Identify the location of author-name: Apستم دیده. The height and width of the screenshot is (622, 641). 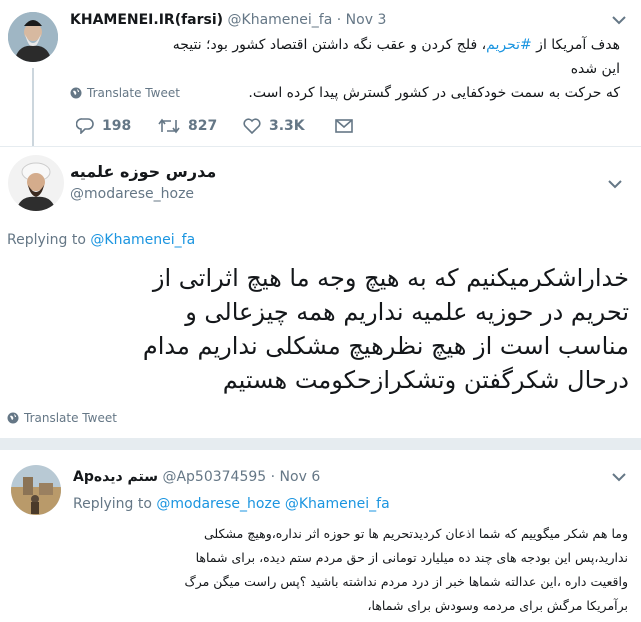
(115, 477).